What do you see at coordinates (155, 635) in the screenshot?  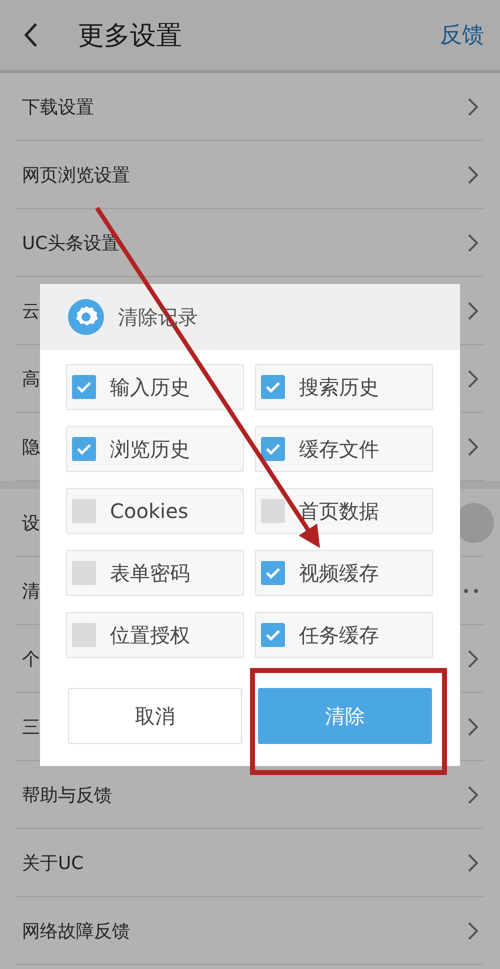 I see `checkbox-option: 位置授权` at bounding box center [155, 635].